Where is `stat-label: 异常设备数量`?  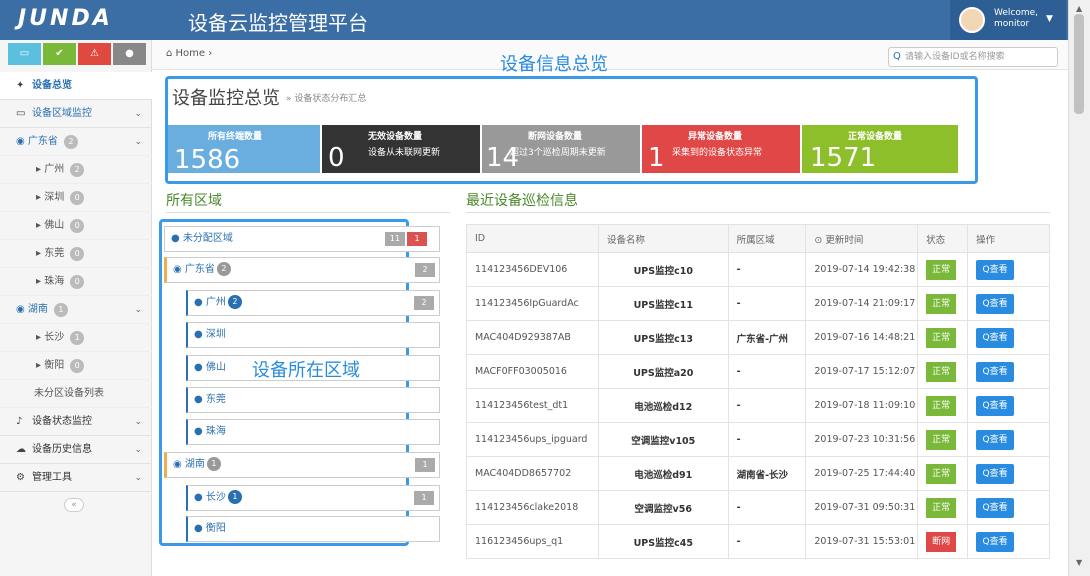 stat-label: 异常设备数量 is located at coordinates (715, 137).